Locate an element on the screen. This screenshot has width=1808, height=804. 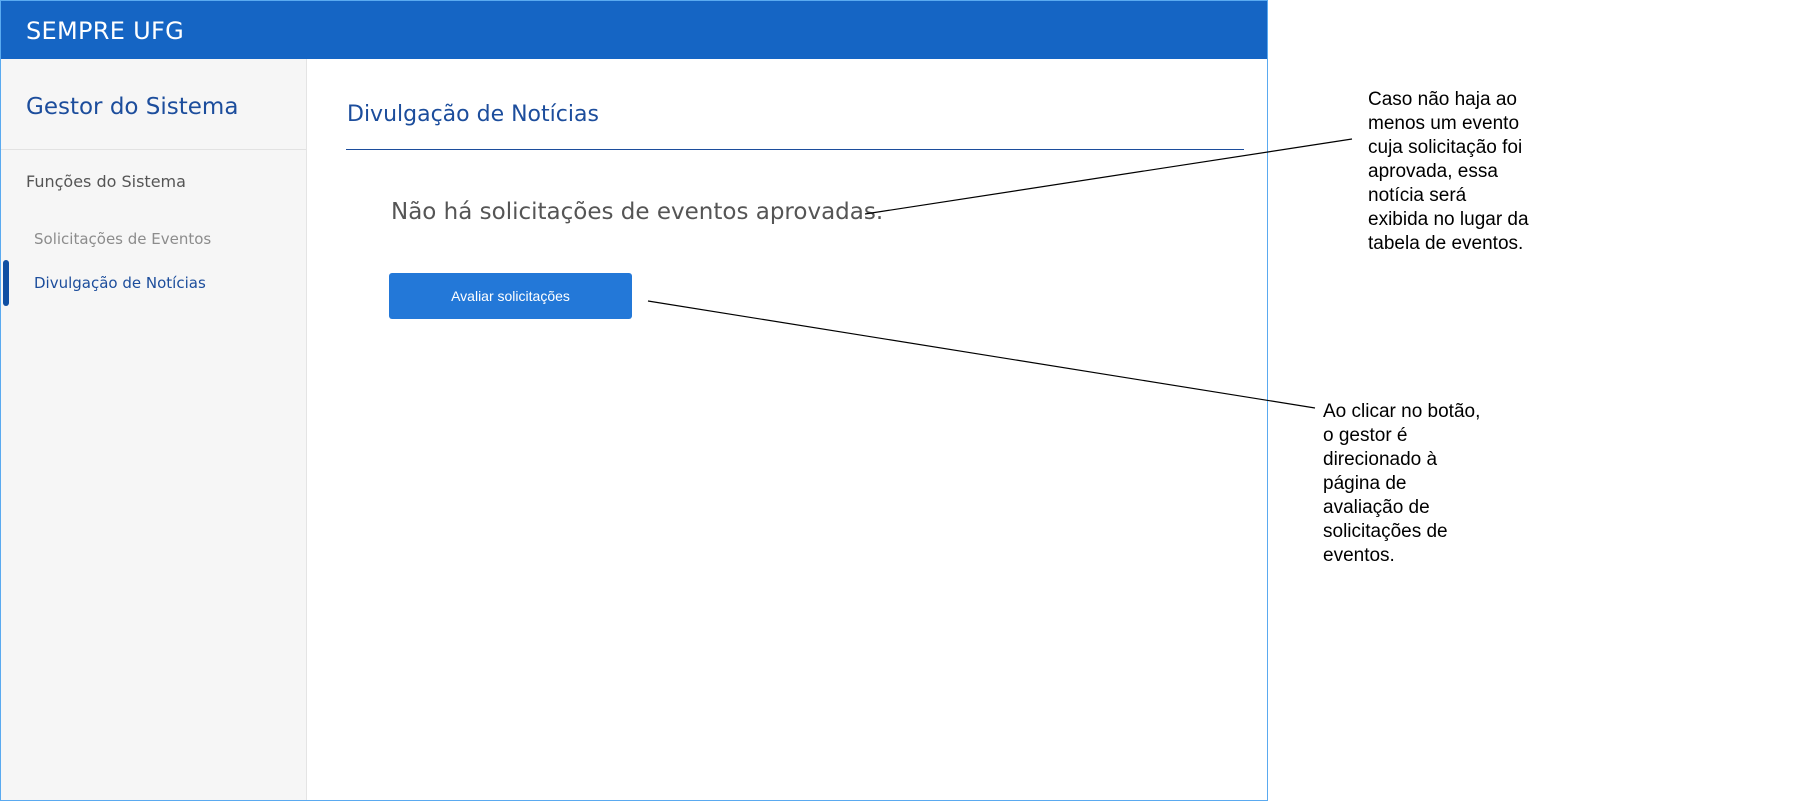
app-brand: SEMPRE UFG is located at coordinates (105, 31).